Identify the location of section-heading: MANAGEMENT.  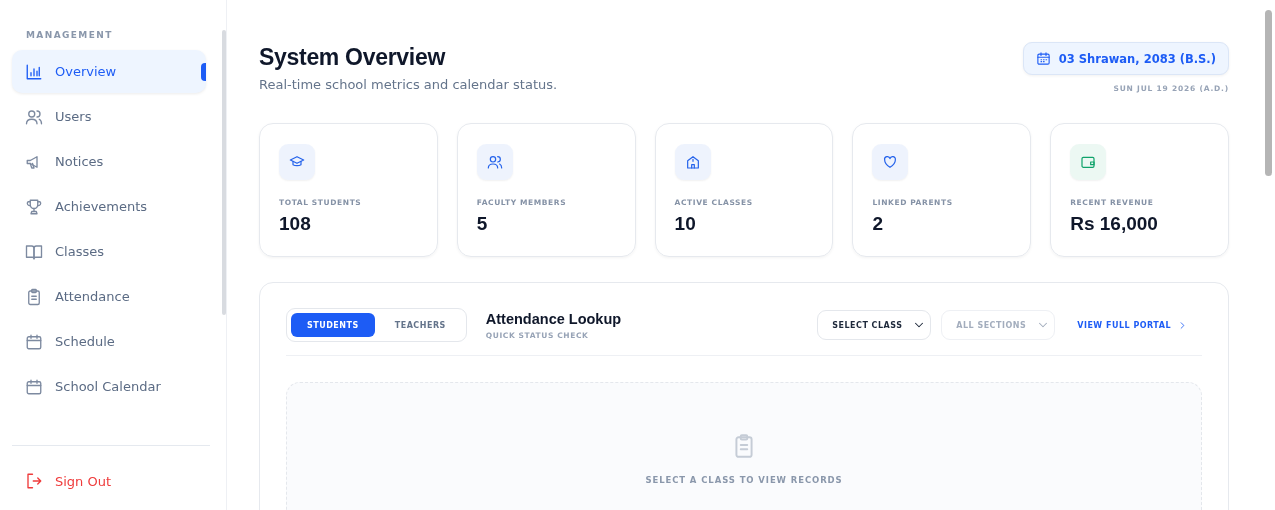
(69, 35).